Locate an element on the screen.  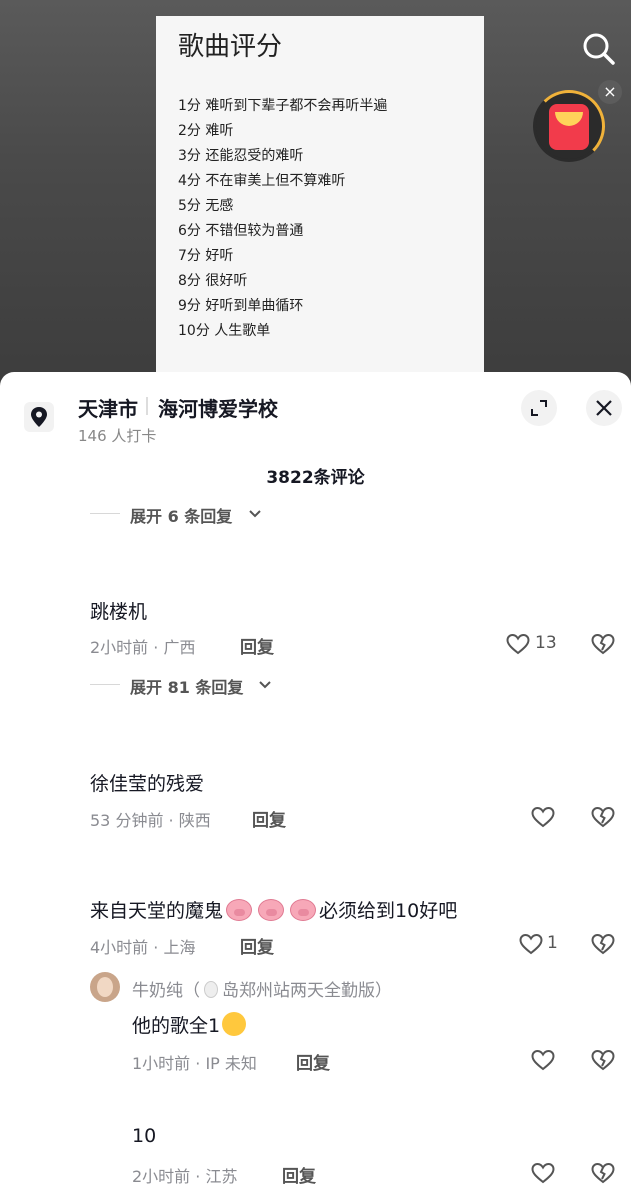
comment-meta: 2小时前 · 江苏 is located at coordinates (185, 1176).